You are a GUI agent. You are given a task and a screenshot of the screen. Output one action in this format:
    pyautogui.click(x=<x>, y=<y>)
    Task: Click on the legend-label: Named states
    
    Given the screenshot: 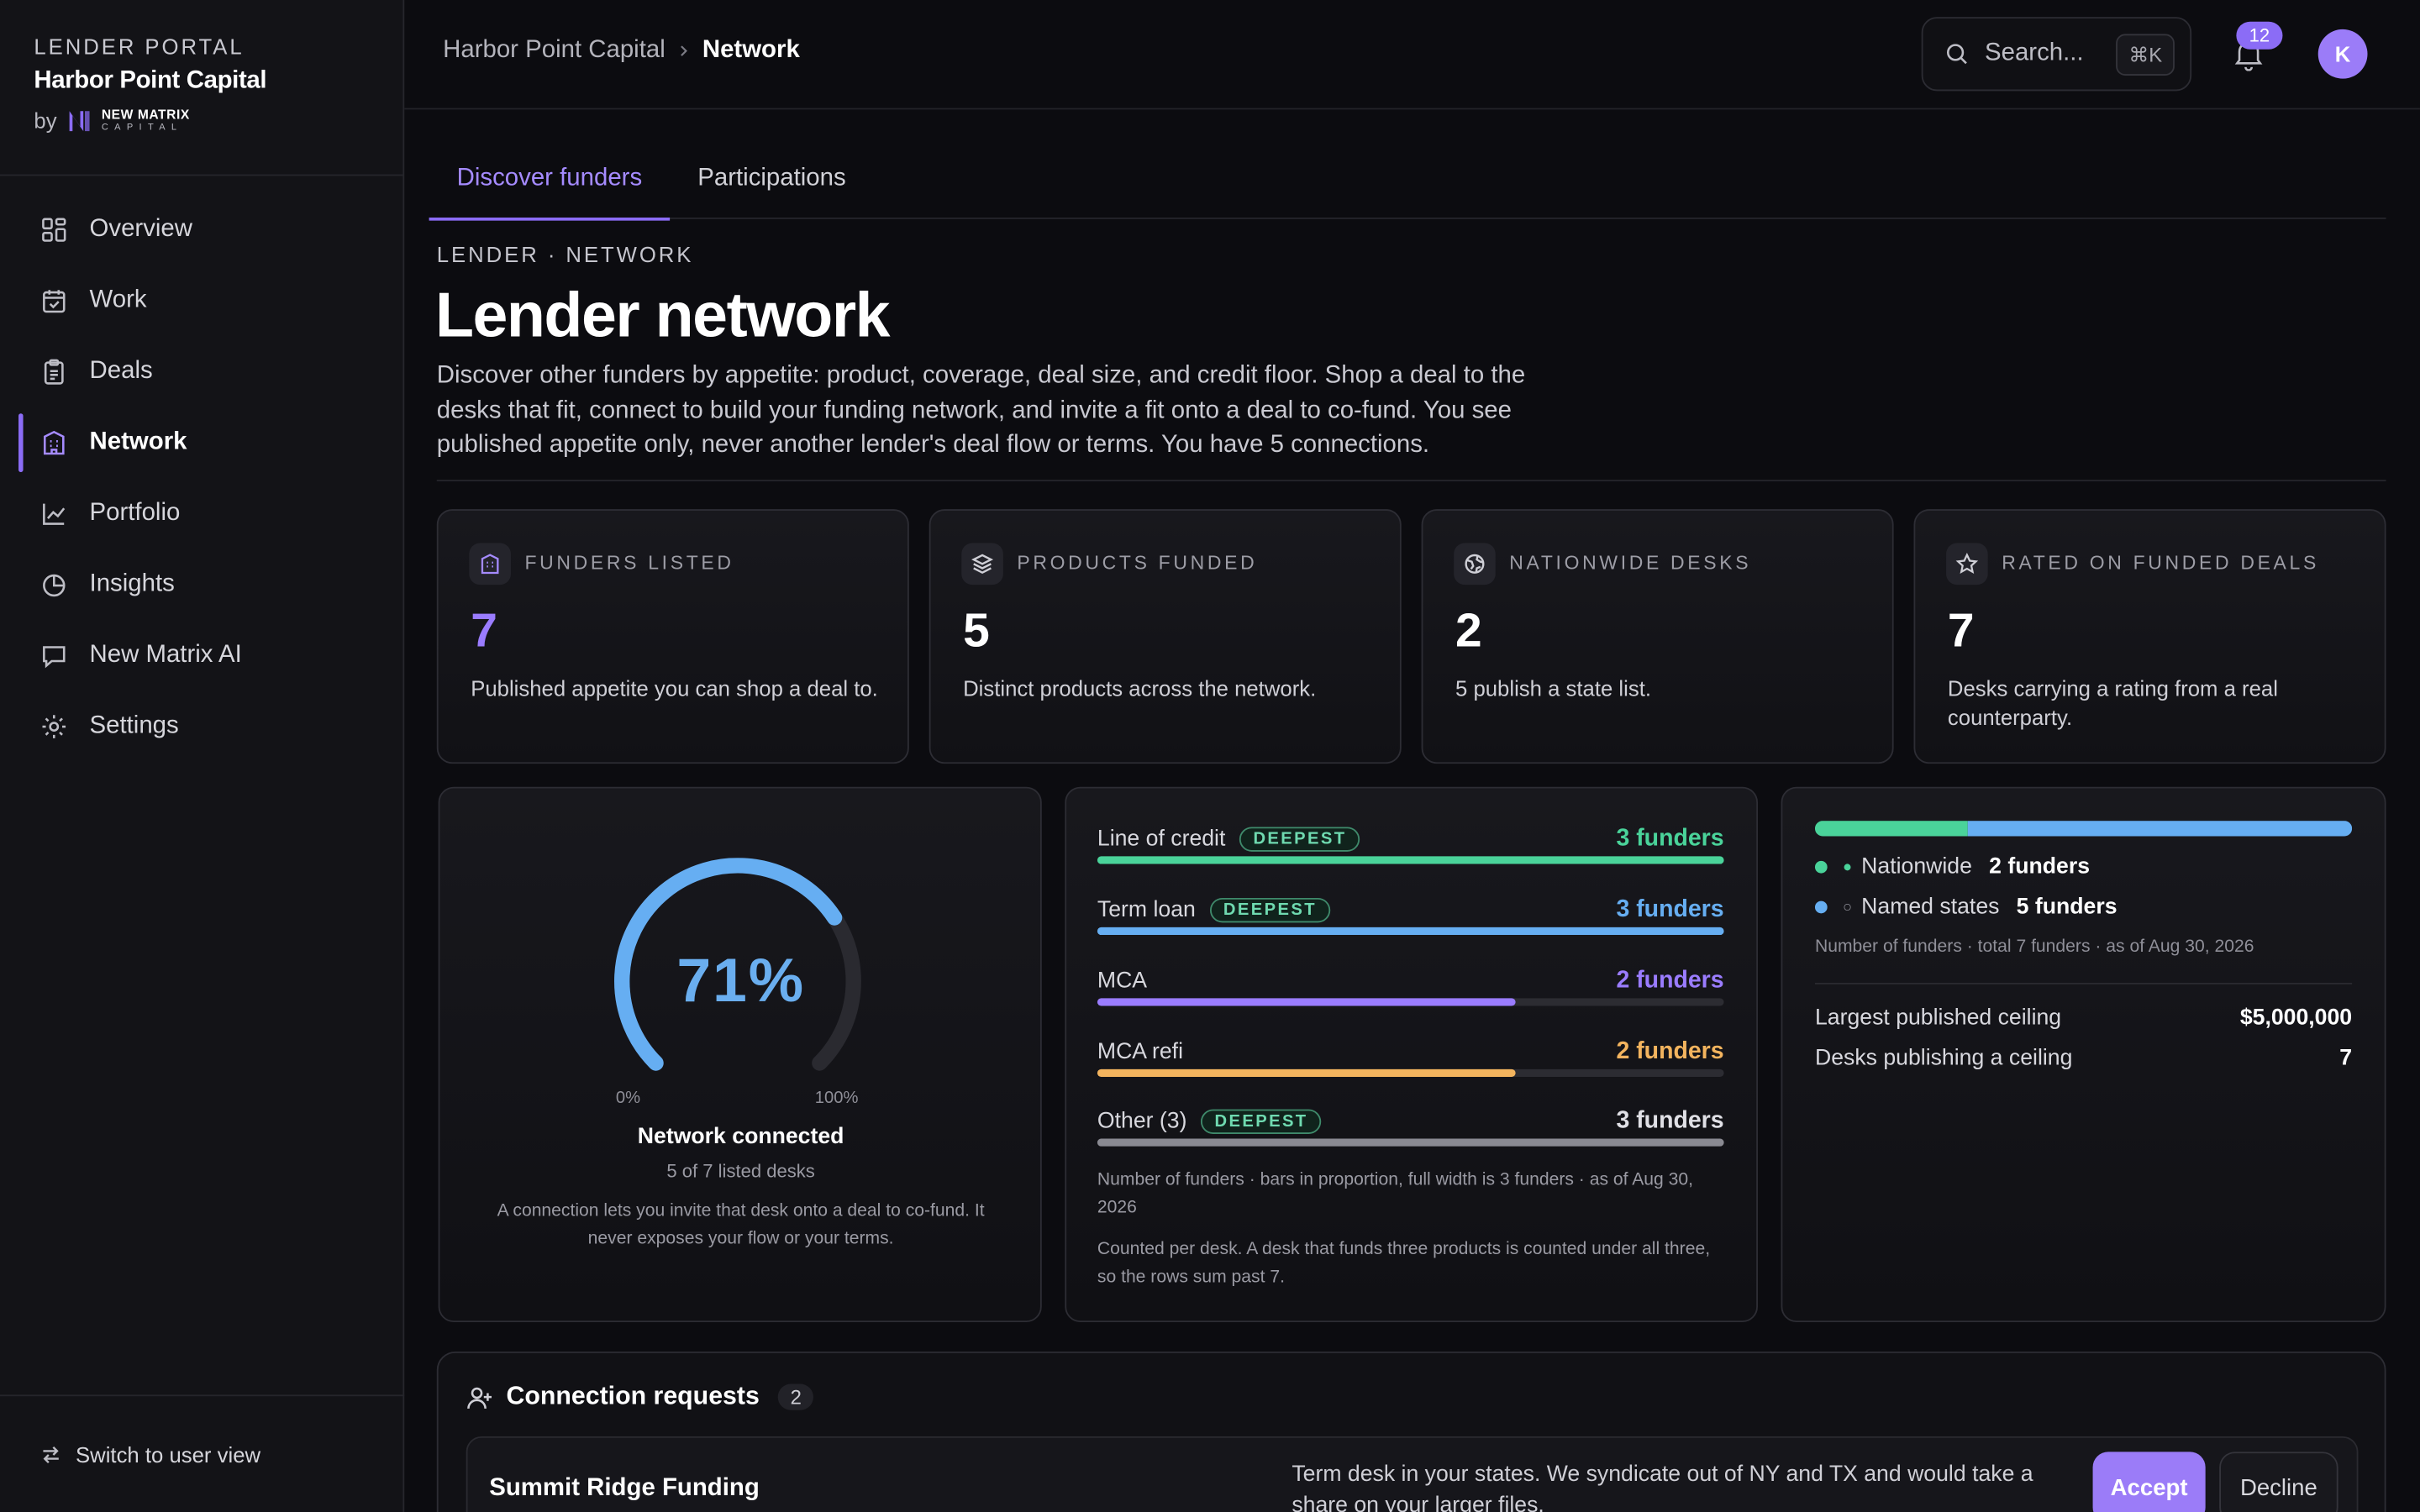 What is the action you would take?
    pyautogui.click(x=1930, y=907)
    